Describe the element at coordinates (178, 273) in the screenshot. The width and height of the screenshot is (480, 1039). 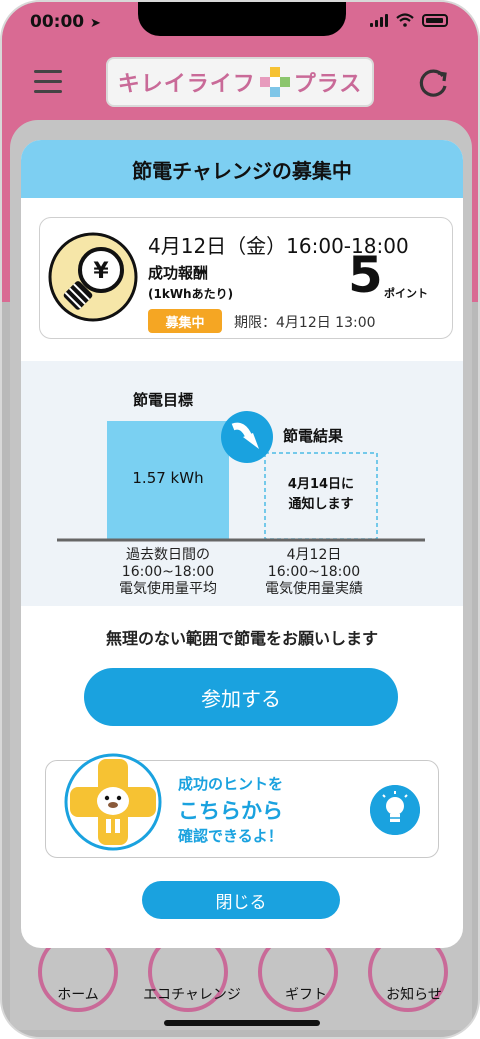
I see `reward-label: 成功報酬` at that location.